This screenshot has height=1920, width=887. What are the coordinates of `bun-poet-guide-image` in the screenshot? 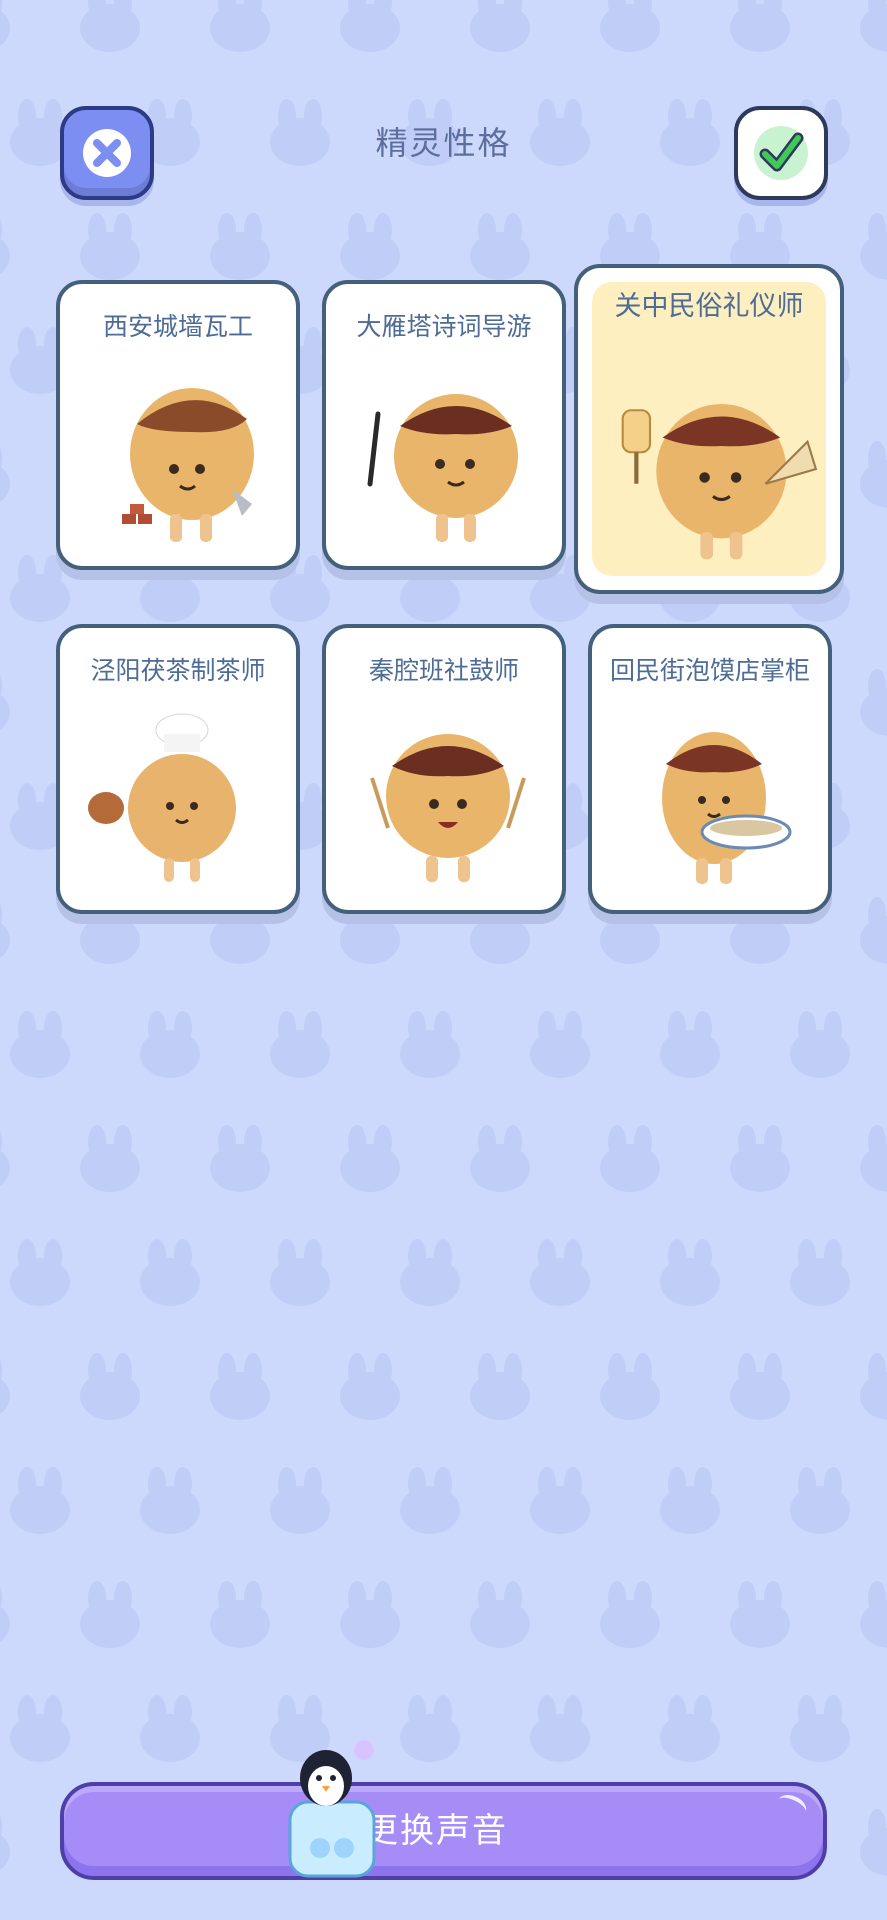 It's located at (442, 468).